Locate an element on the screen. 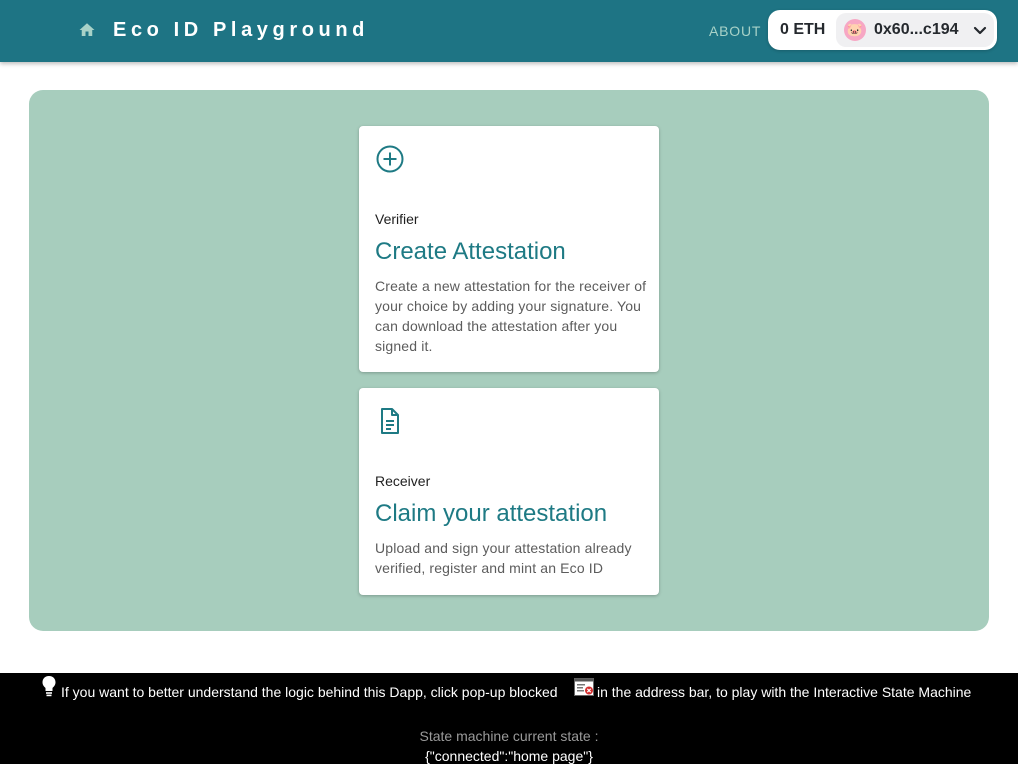  wallet-connect-button: 0 ETH 🐷 0x60...c194 is located at coordinates (882, 30).